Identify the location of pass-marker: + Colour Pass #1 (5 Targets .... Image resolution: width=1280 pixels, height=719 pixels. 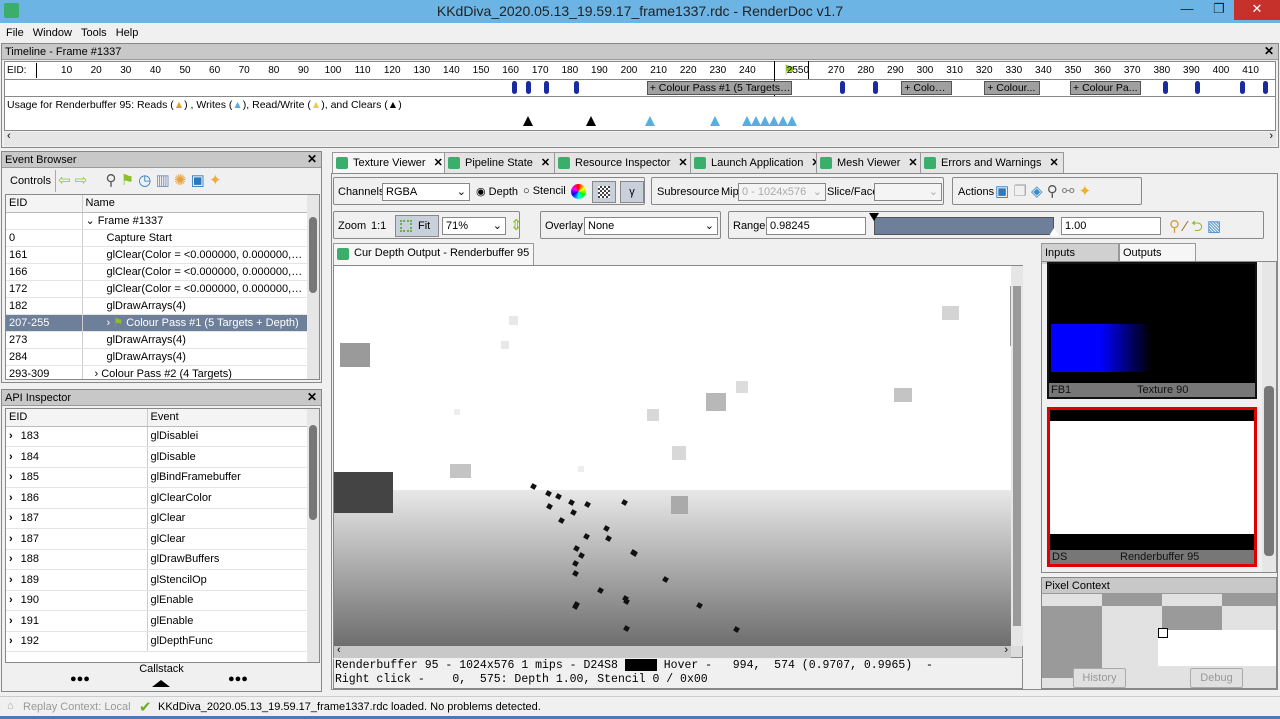
(719, 88).